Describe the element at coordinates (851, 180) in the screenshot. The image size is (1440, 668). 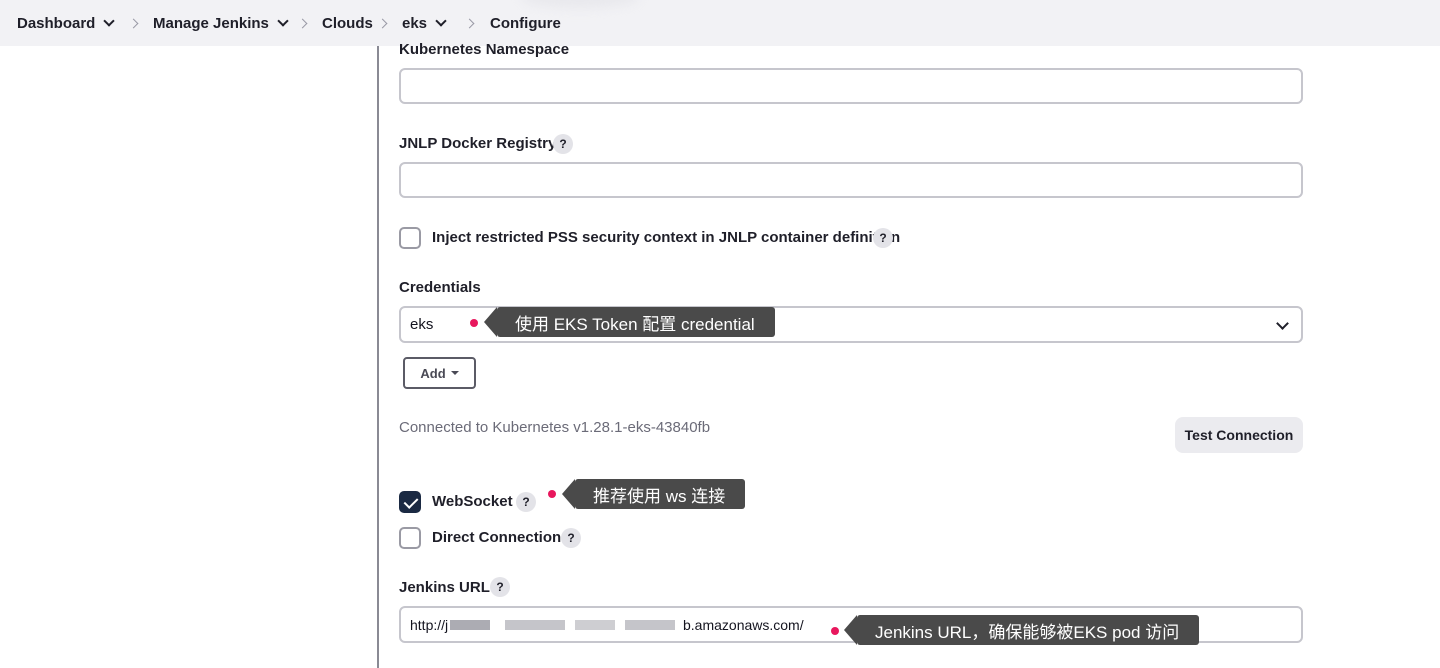
I see `jnlp-registry-input` at that location.